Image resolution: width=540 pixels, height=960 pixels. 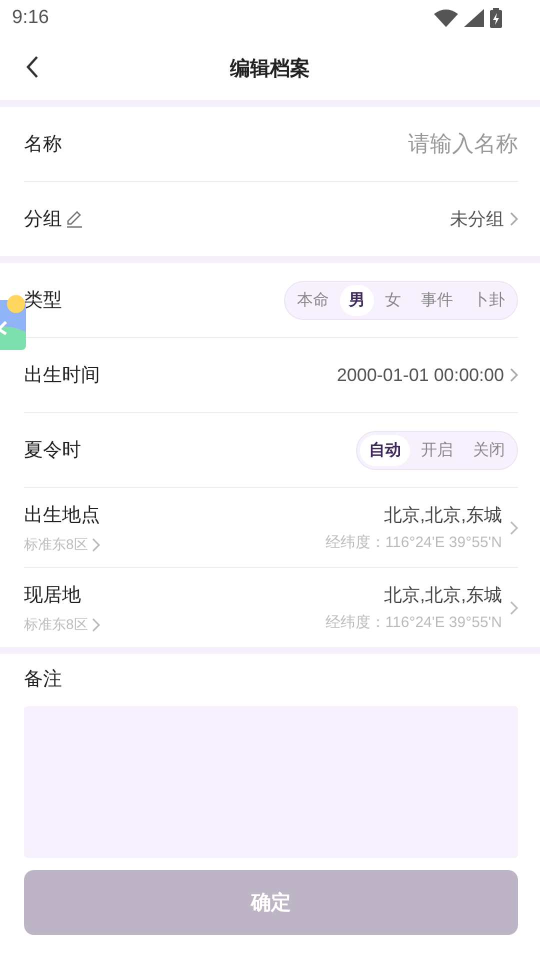 What do you see at coordinates (489, 450) in the screenshot?
I see `segment-option: 关闭` at bounding box center [489, 450].